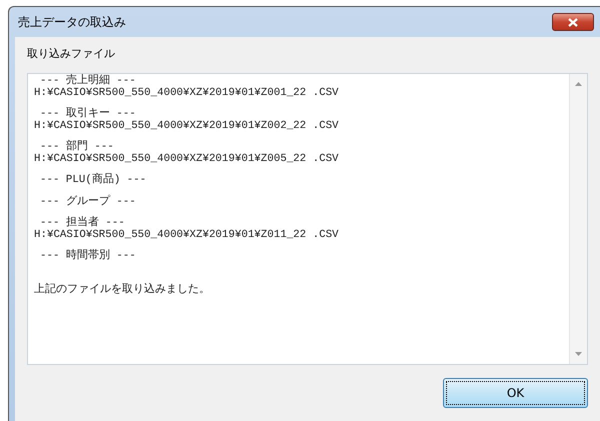 Image resolution: width=600 pixels, height=421 pixels. I want to click on files-label: 取り込みファイル, so click(71, 53).